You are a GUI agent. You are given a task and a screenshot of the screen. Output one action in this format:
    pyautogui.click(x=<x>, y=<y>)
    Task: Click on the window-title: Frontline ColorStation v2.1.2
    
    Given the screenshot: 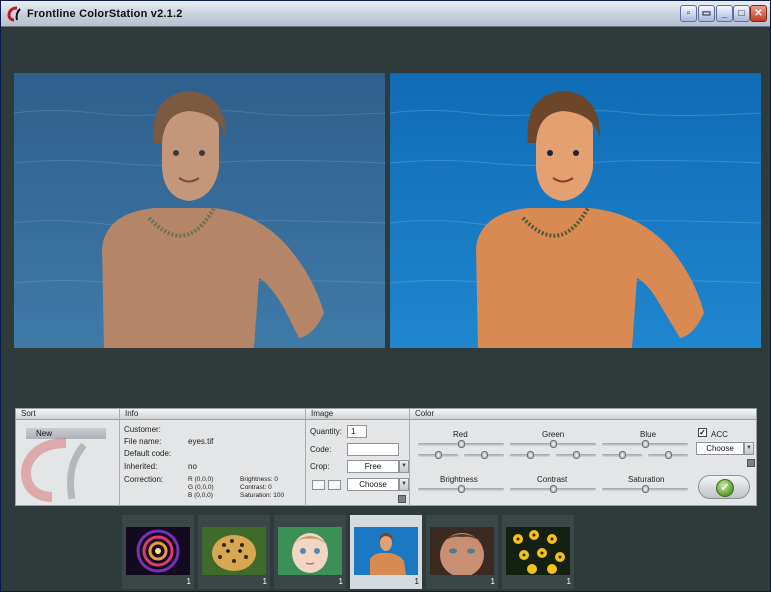 What is the action you would take?
    pyautogui.click(x=105, y=14)
    